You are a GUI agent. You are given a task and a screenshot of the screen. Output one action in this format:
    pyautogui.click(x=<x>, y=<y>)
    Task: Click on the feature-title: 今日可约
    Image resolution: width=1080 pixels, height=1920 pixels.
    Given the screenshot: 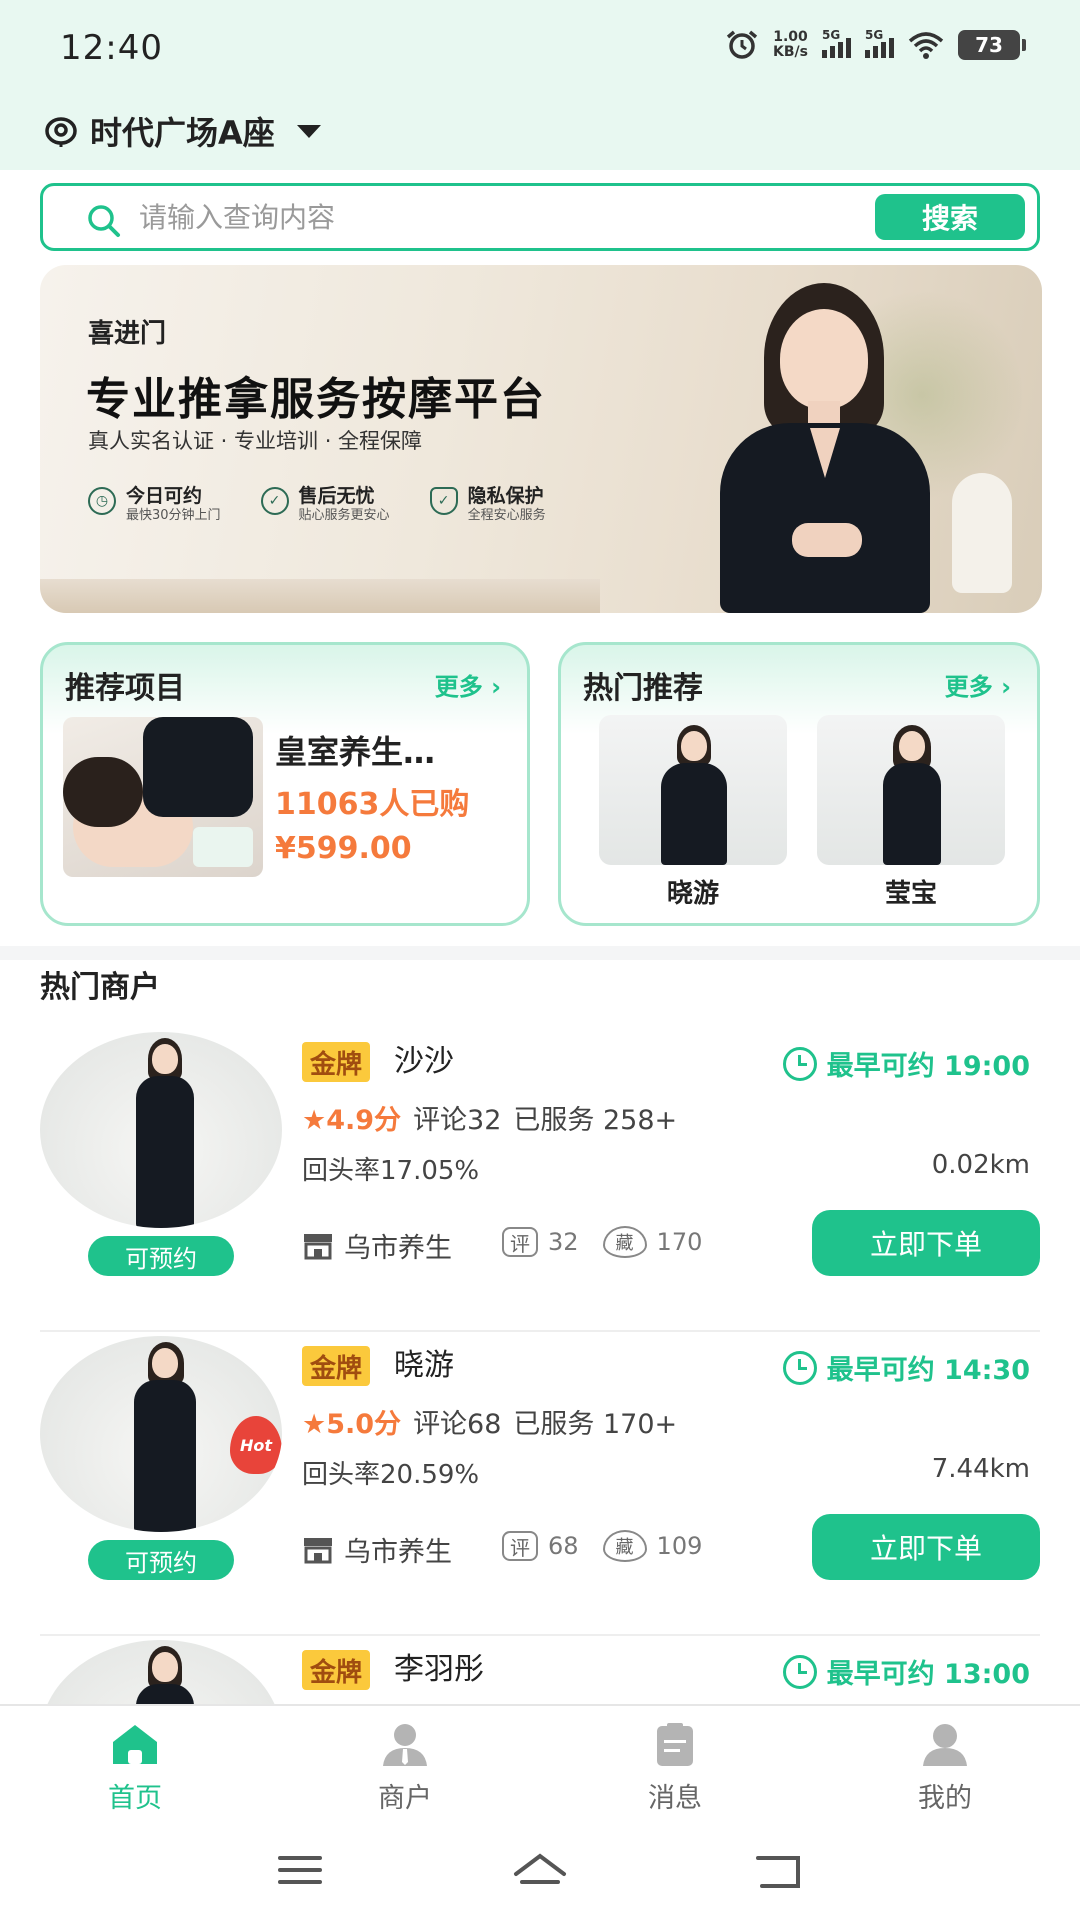 What is the action you would take?
    pyautogui.click(x=164, y=496)
    